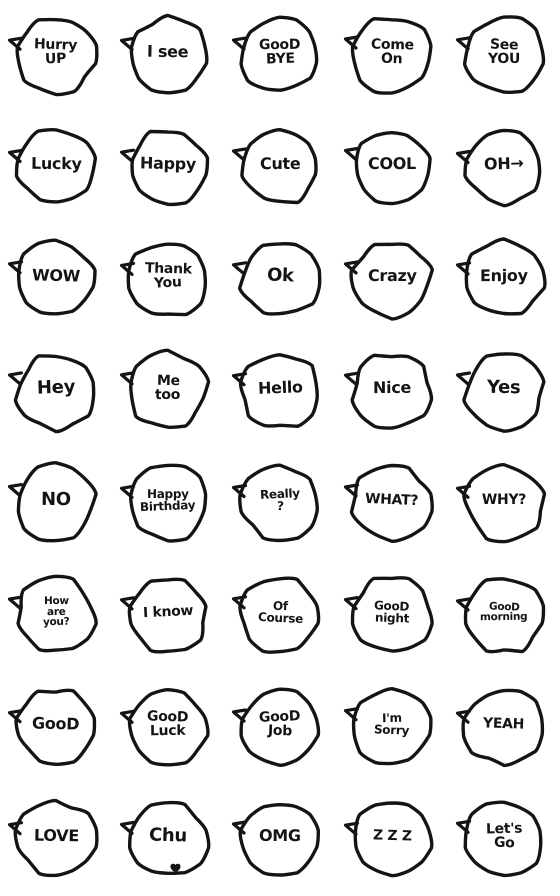 The height and width of the screenshot is (896, 560). I want to click on speech-bubble: Yes, so click(503, 392).